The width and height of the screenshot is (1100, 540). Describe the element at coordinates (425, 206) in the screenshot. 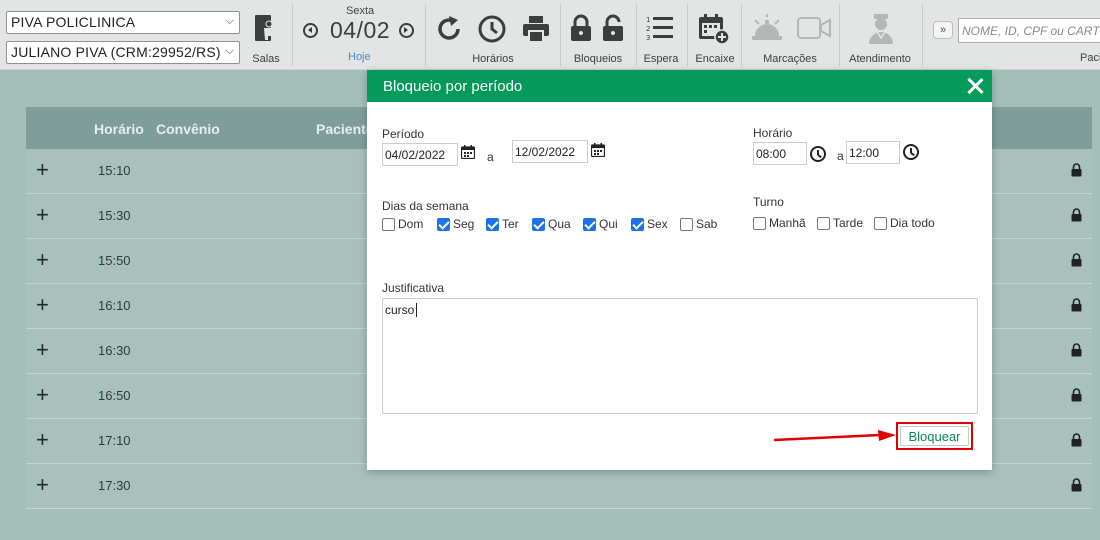

I see `dias-semana-label: Dias da semana` at that location.